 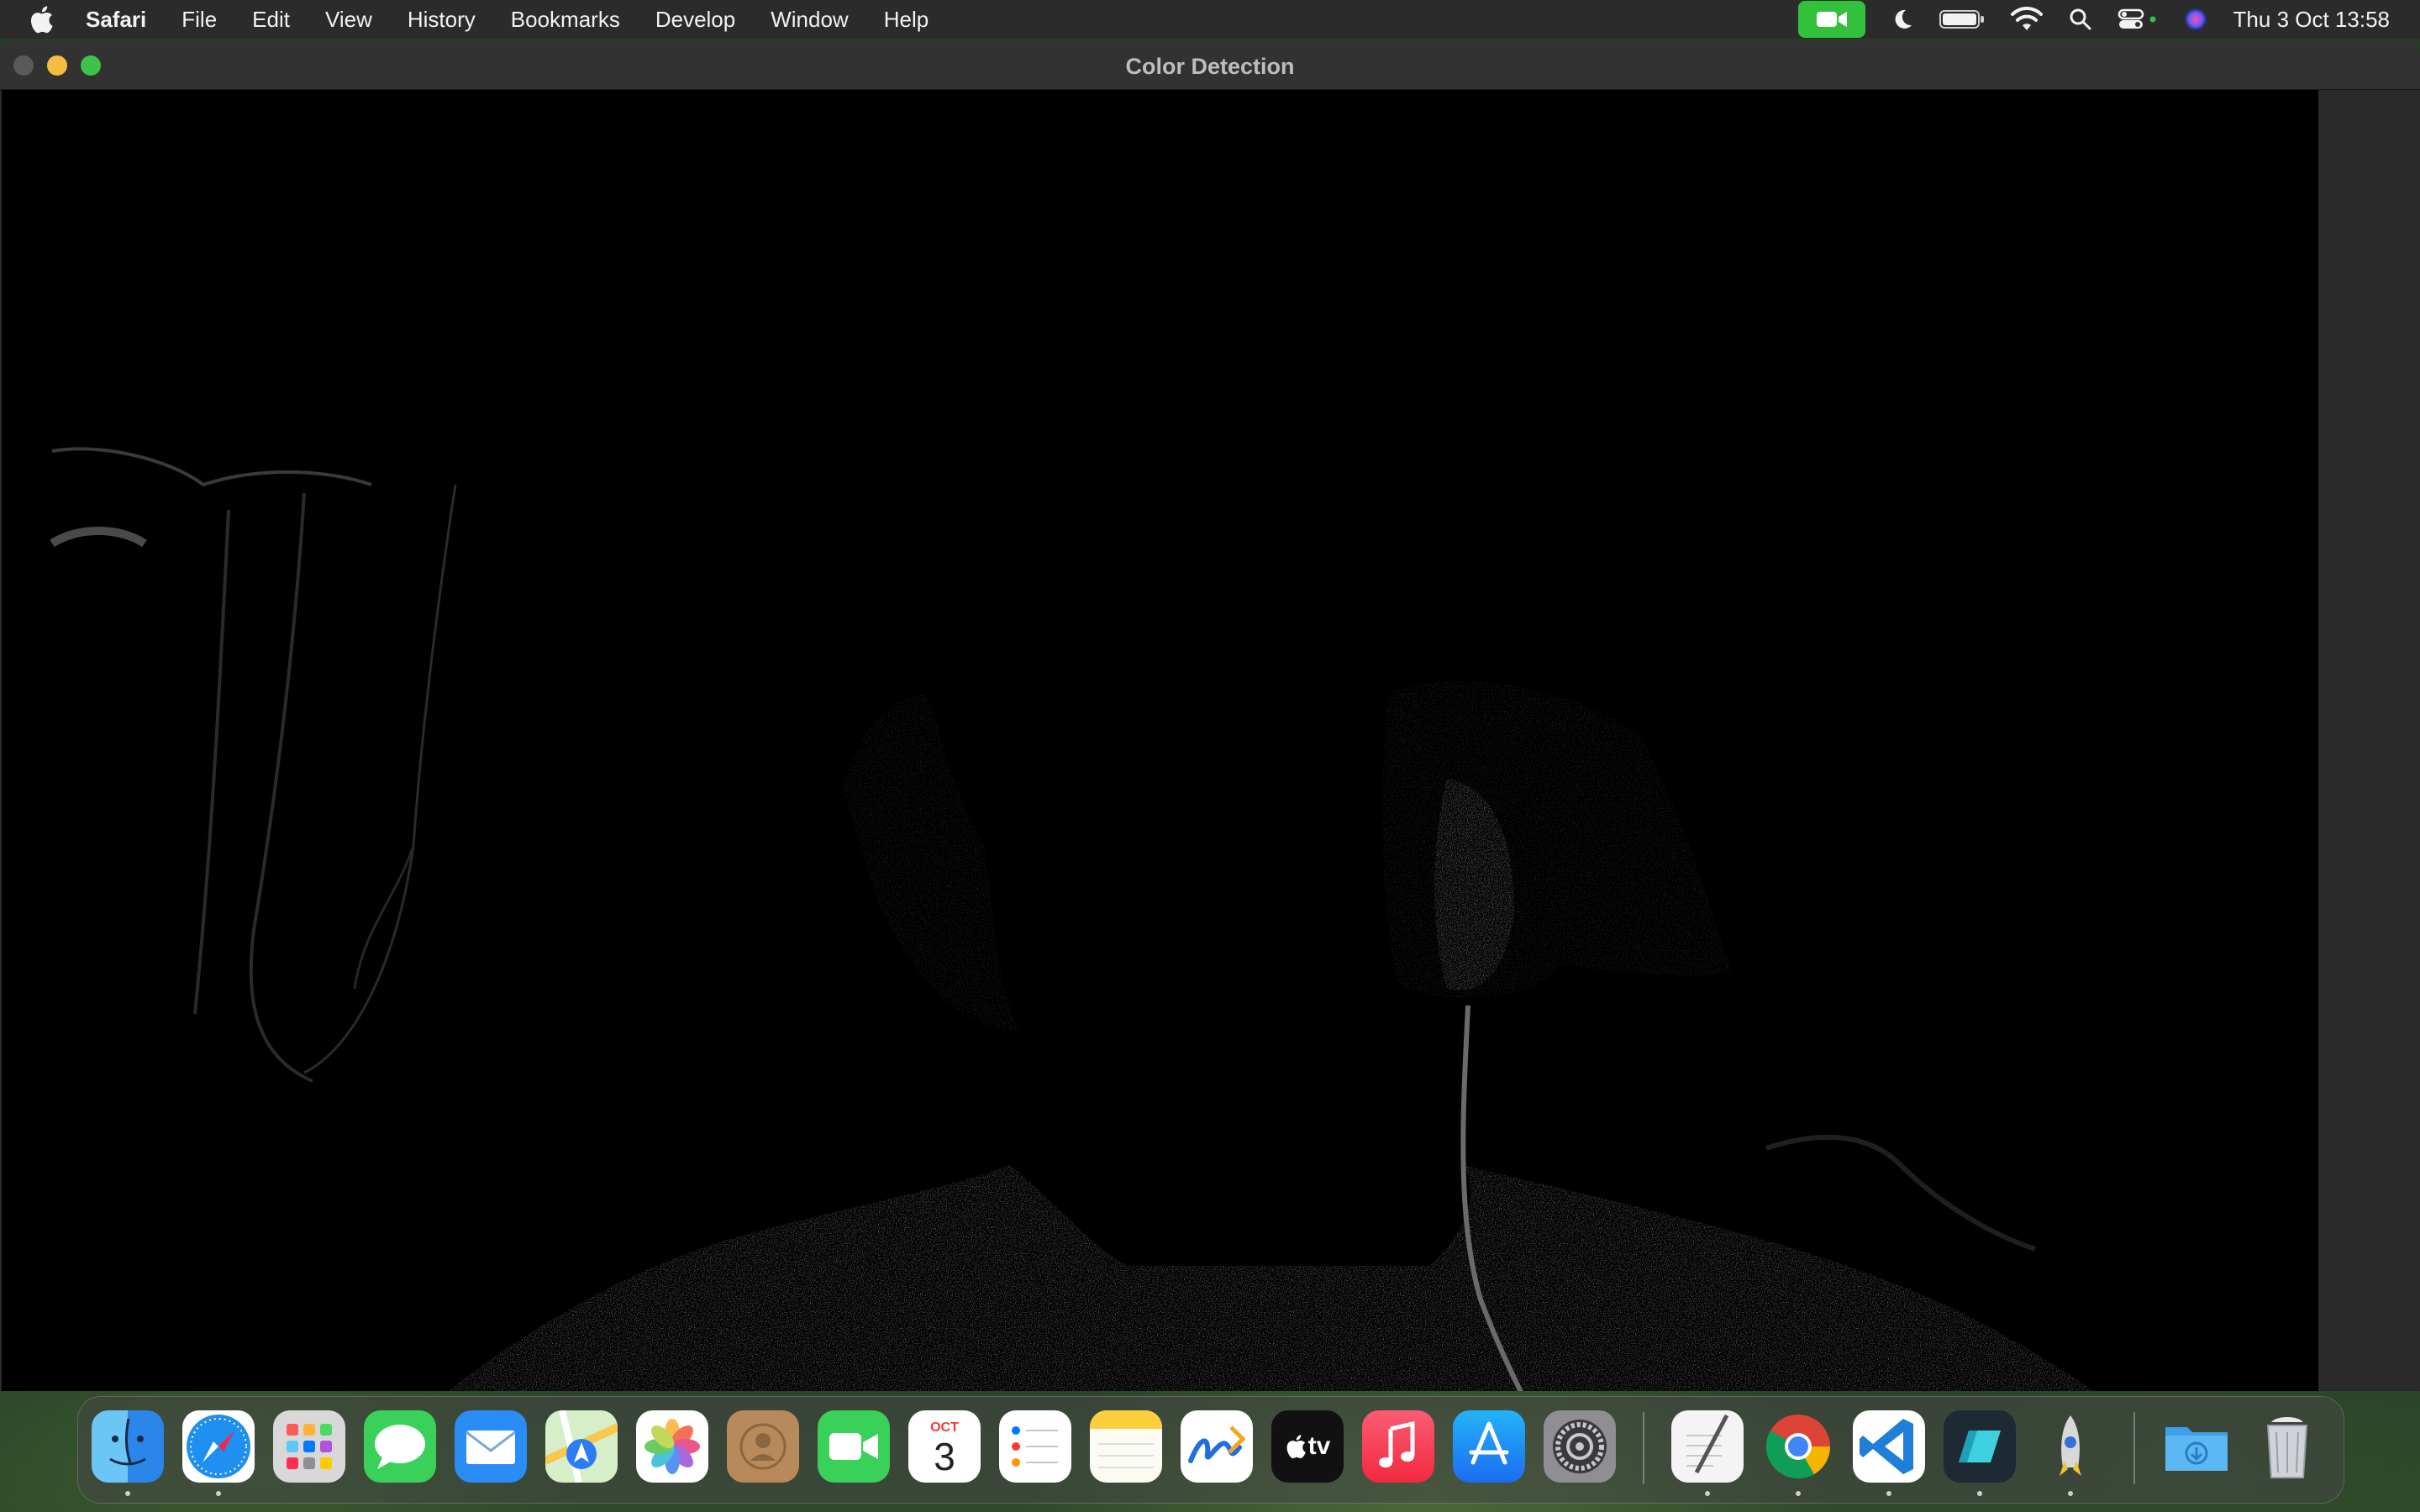 I want to click on window-title: Color Detection, so click(x=1210, y=66).